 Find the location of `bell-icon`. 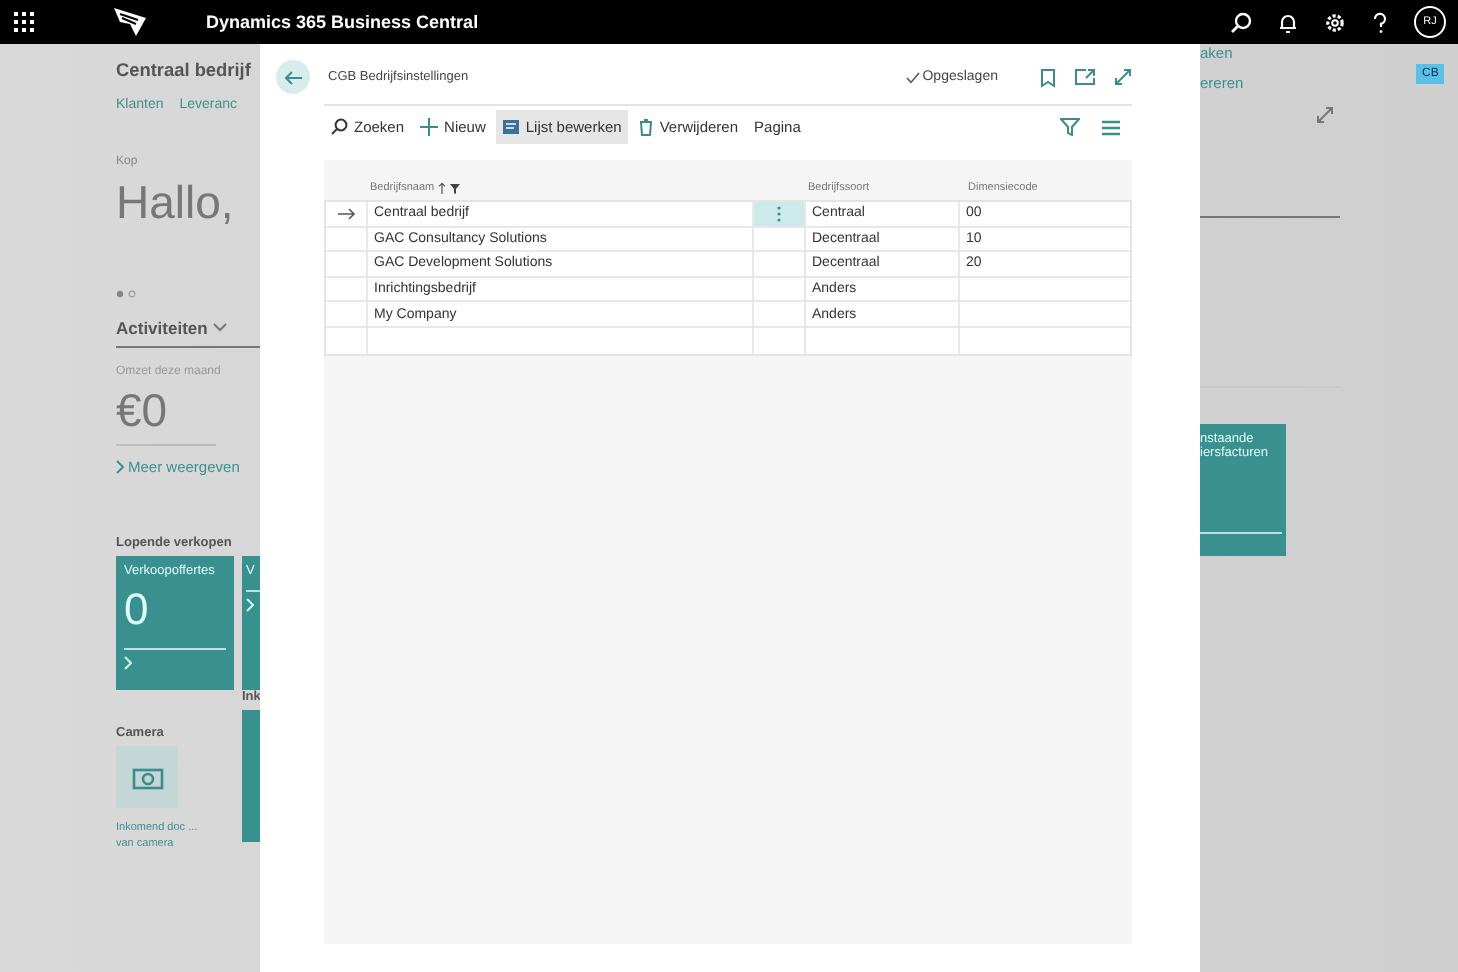

bell-icon is located at coordinates (1288, 22).